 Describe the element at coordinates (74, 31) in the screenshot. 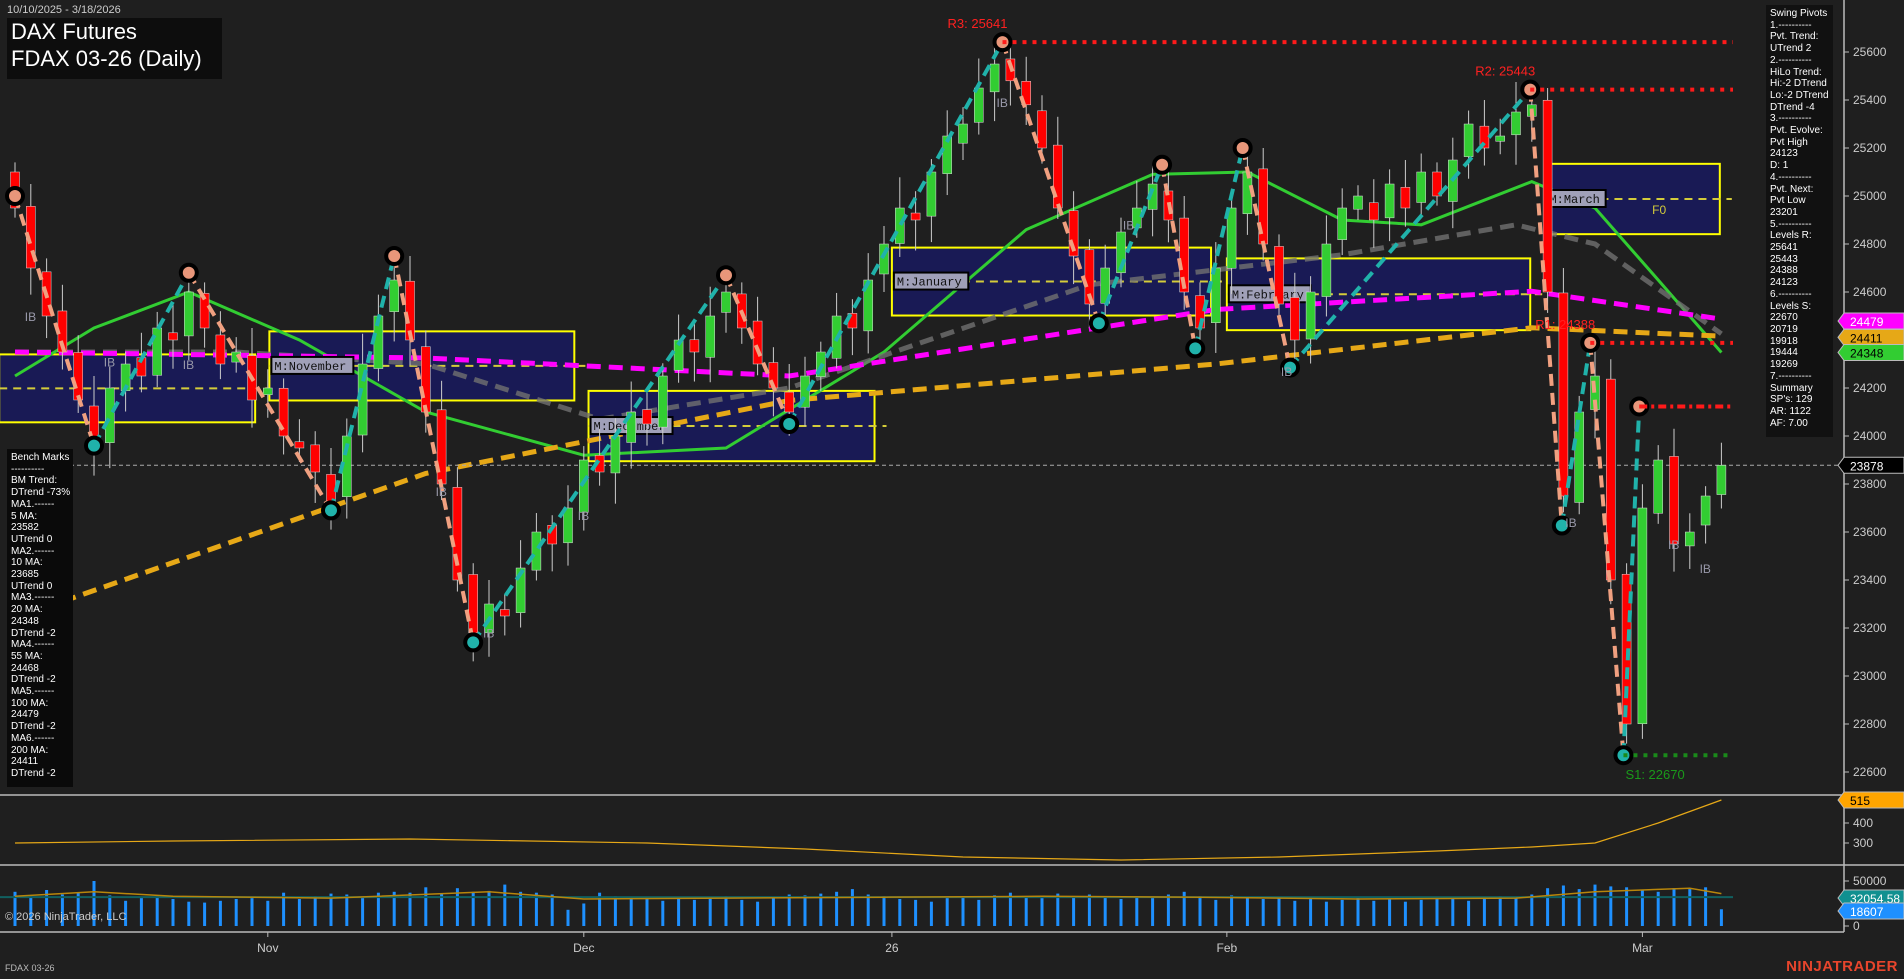

I see `instrument-name: DAX Futures` at that location.